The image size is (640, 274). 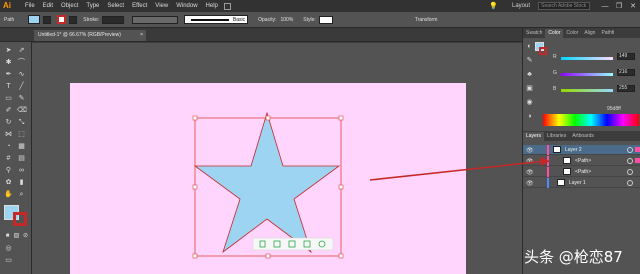 I want to click on screen-mode-icon: ▭, so click(x=8, y=260).